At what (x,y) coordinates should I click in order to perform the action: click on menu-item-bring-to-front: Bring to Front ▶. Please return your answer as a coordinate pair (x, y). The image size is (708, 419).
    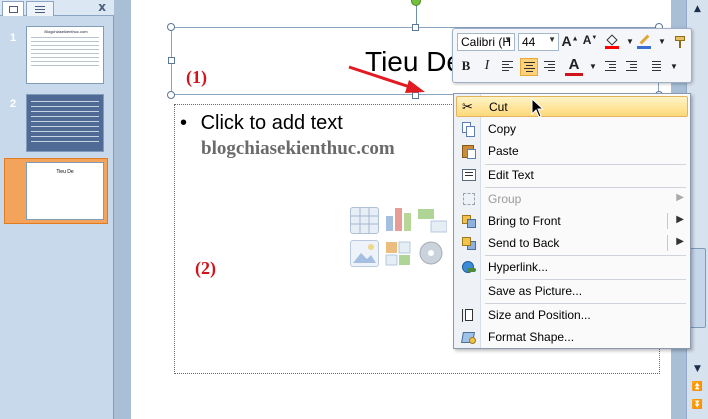
    Looking at the image, I should click on (572, 221).